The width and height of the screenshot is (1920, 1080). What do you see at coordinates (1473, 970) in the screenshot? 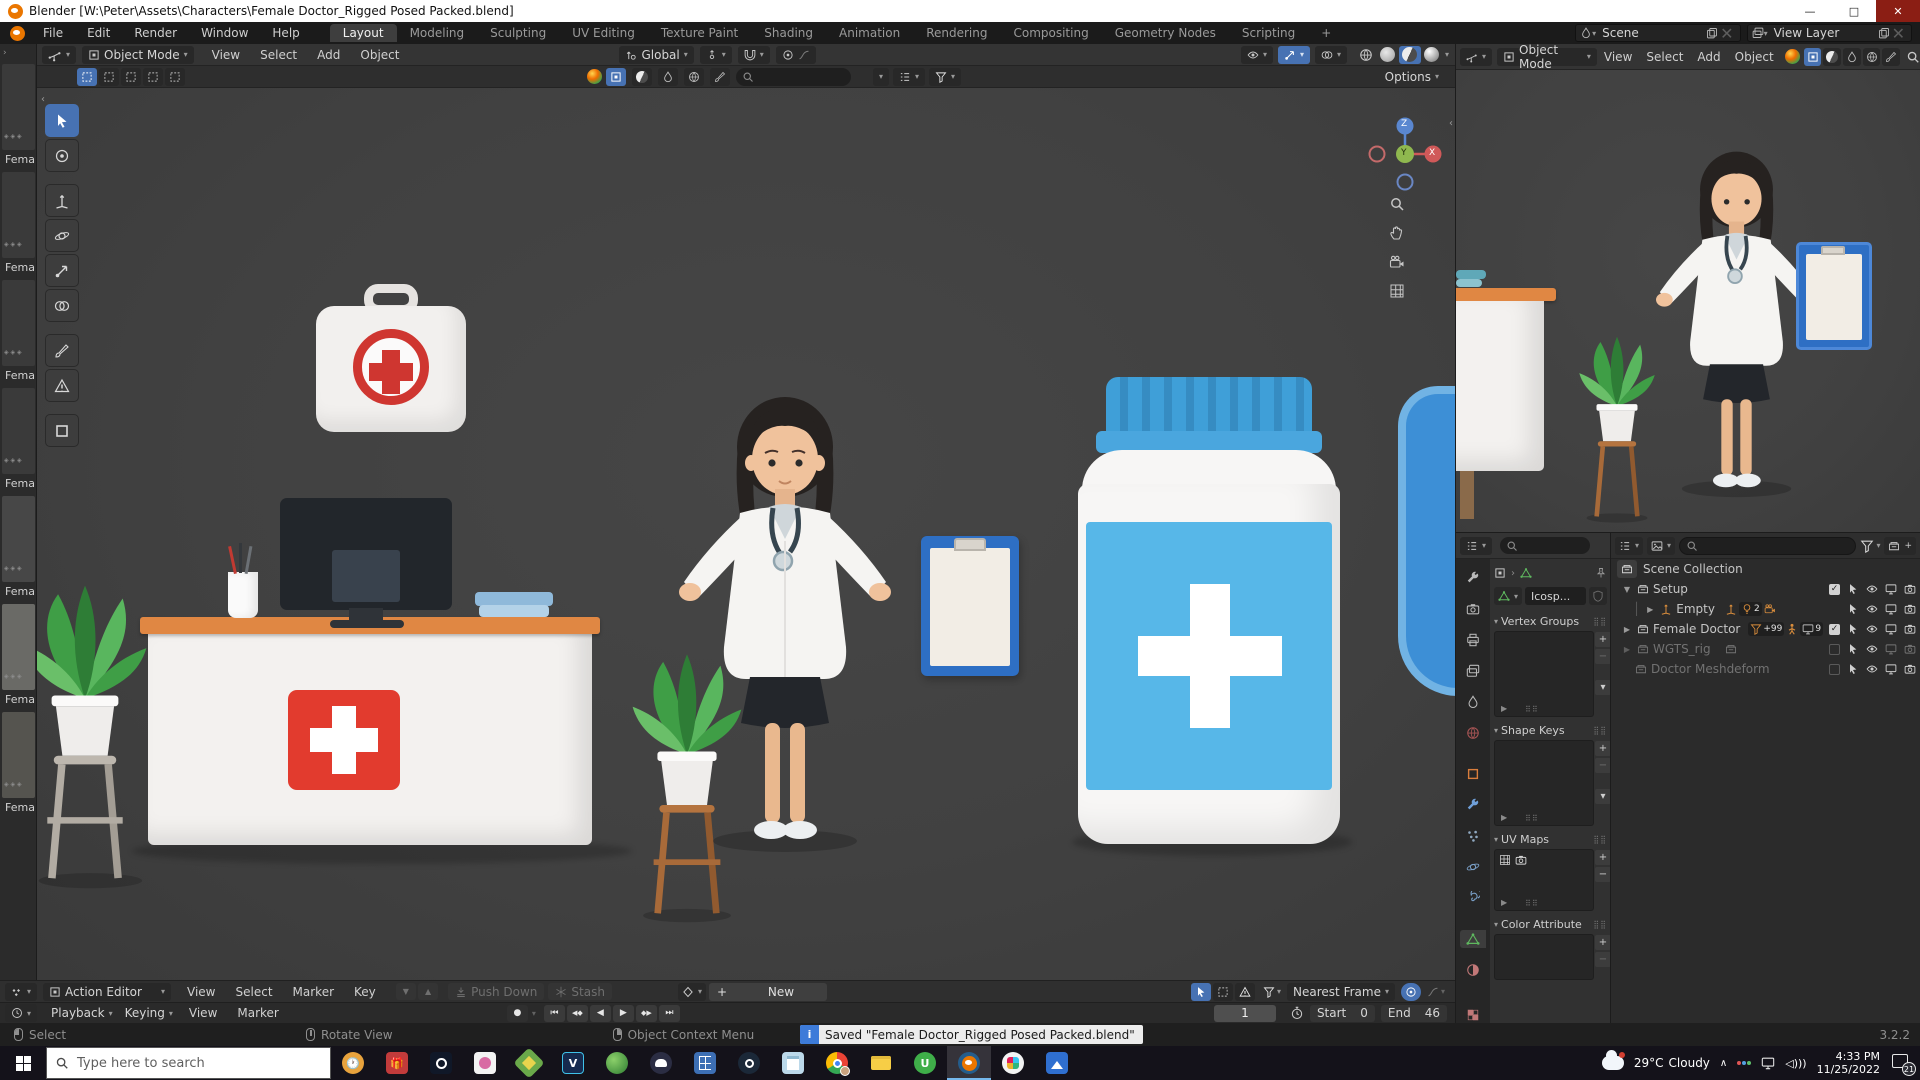
I see `tab-material` at bounding box center [1473, 970].